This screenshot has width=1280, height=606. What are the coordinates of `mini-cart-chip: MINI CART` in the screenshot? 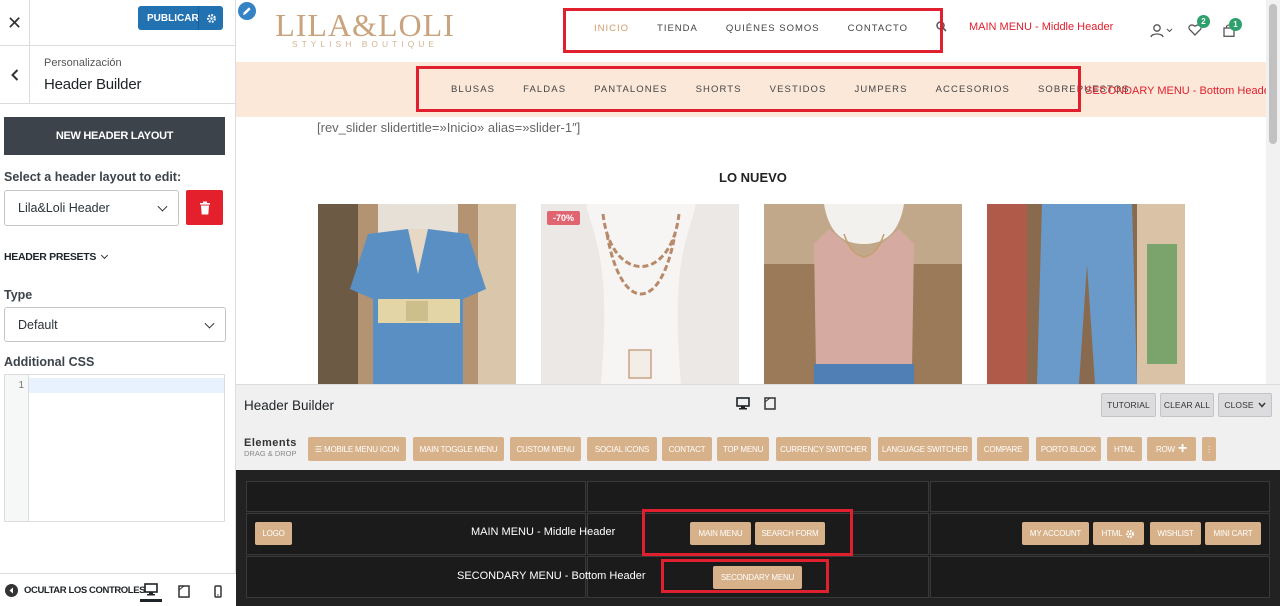 It's located at (1233, 533).